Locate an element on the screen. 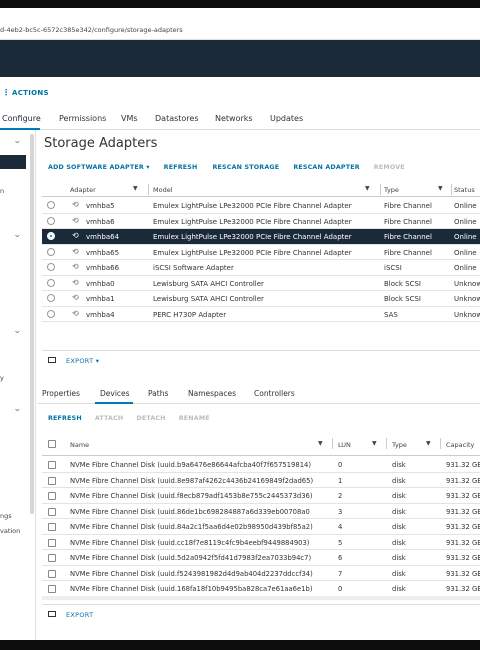 The width and height of the screenshot is (480, 650). export-button: EXPORT ▾ is located at coordinates (82, 361).